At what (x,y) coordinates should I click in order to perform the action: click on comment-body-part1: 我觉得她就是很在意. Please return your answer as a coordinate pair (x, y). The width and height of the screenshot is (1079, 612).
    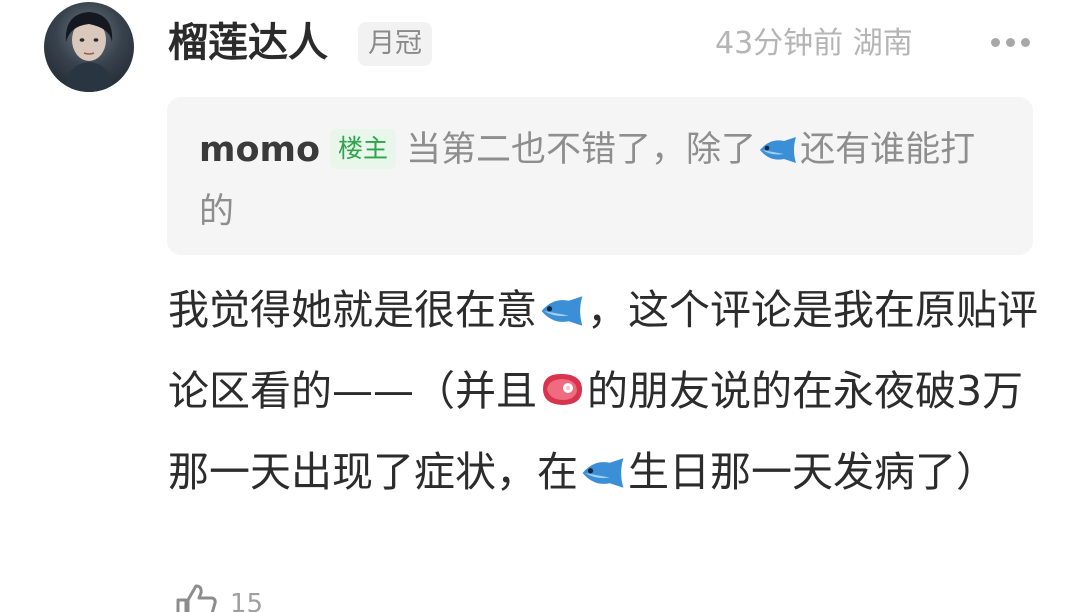
    Looking at the image, I should click on (352, 310).